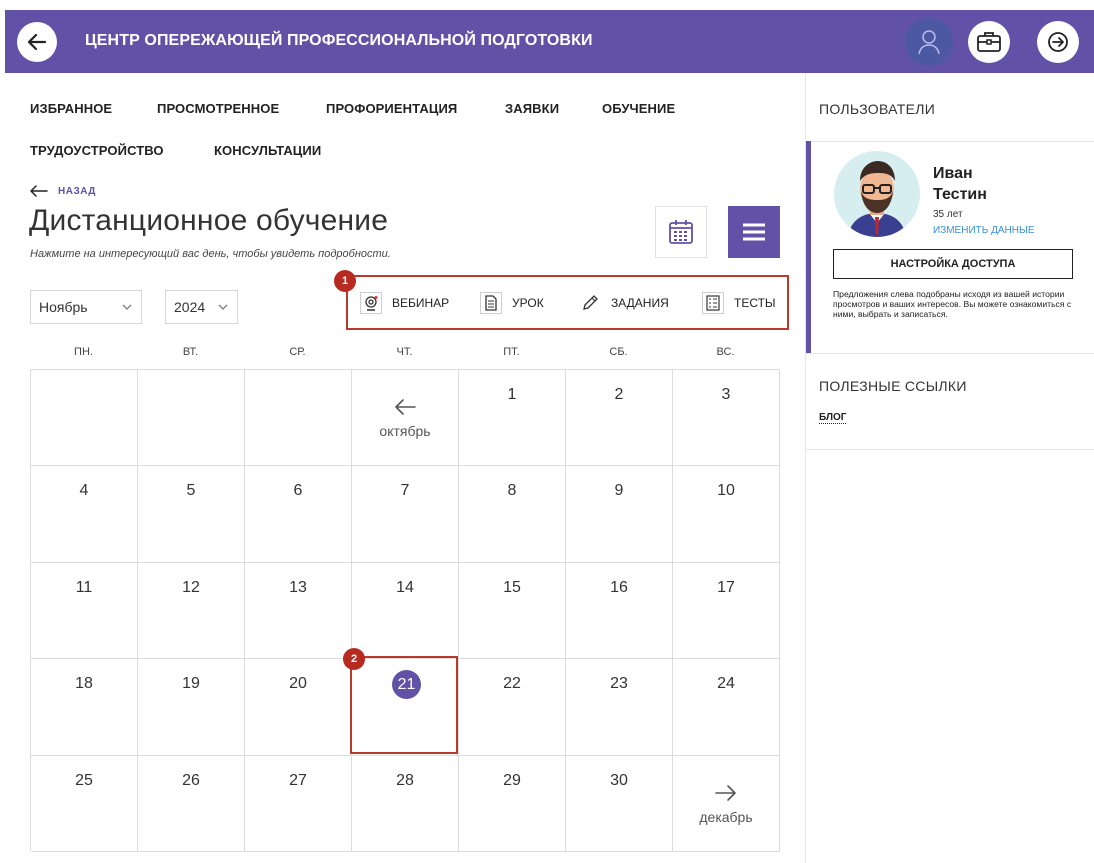 This screenshot has width=1094, height=863. Describe the element at coordinates (984, 230) in the screenshot. I see `edit-profile-link: ИЗМЕНИТЬ ДАННЫЕ` at that location.